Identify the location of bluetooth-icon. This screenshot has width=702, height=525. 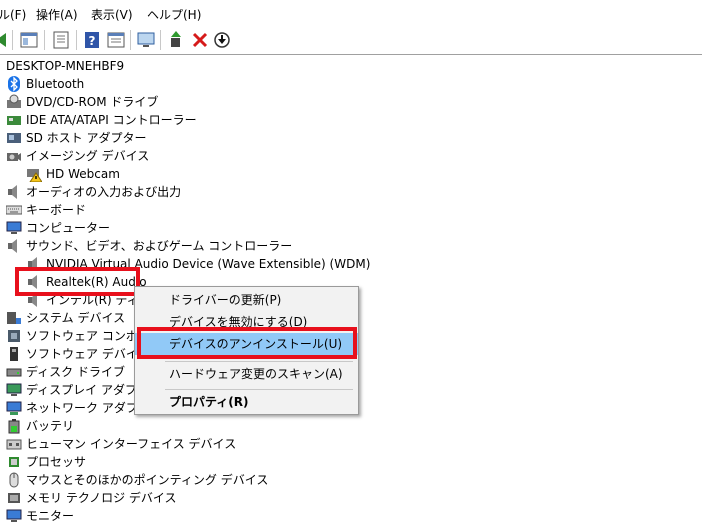
(14, 84).